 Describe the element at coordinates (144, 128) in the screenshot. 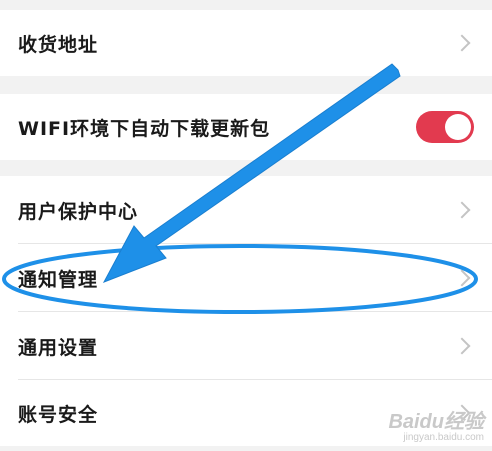

I see `settings-item-label: WIFI环境下自动下载更新包` at that location.